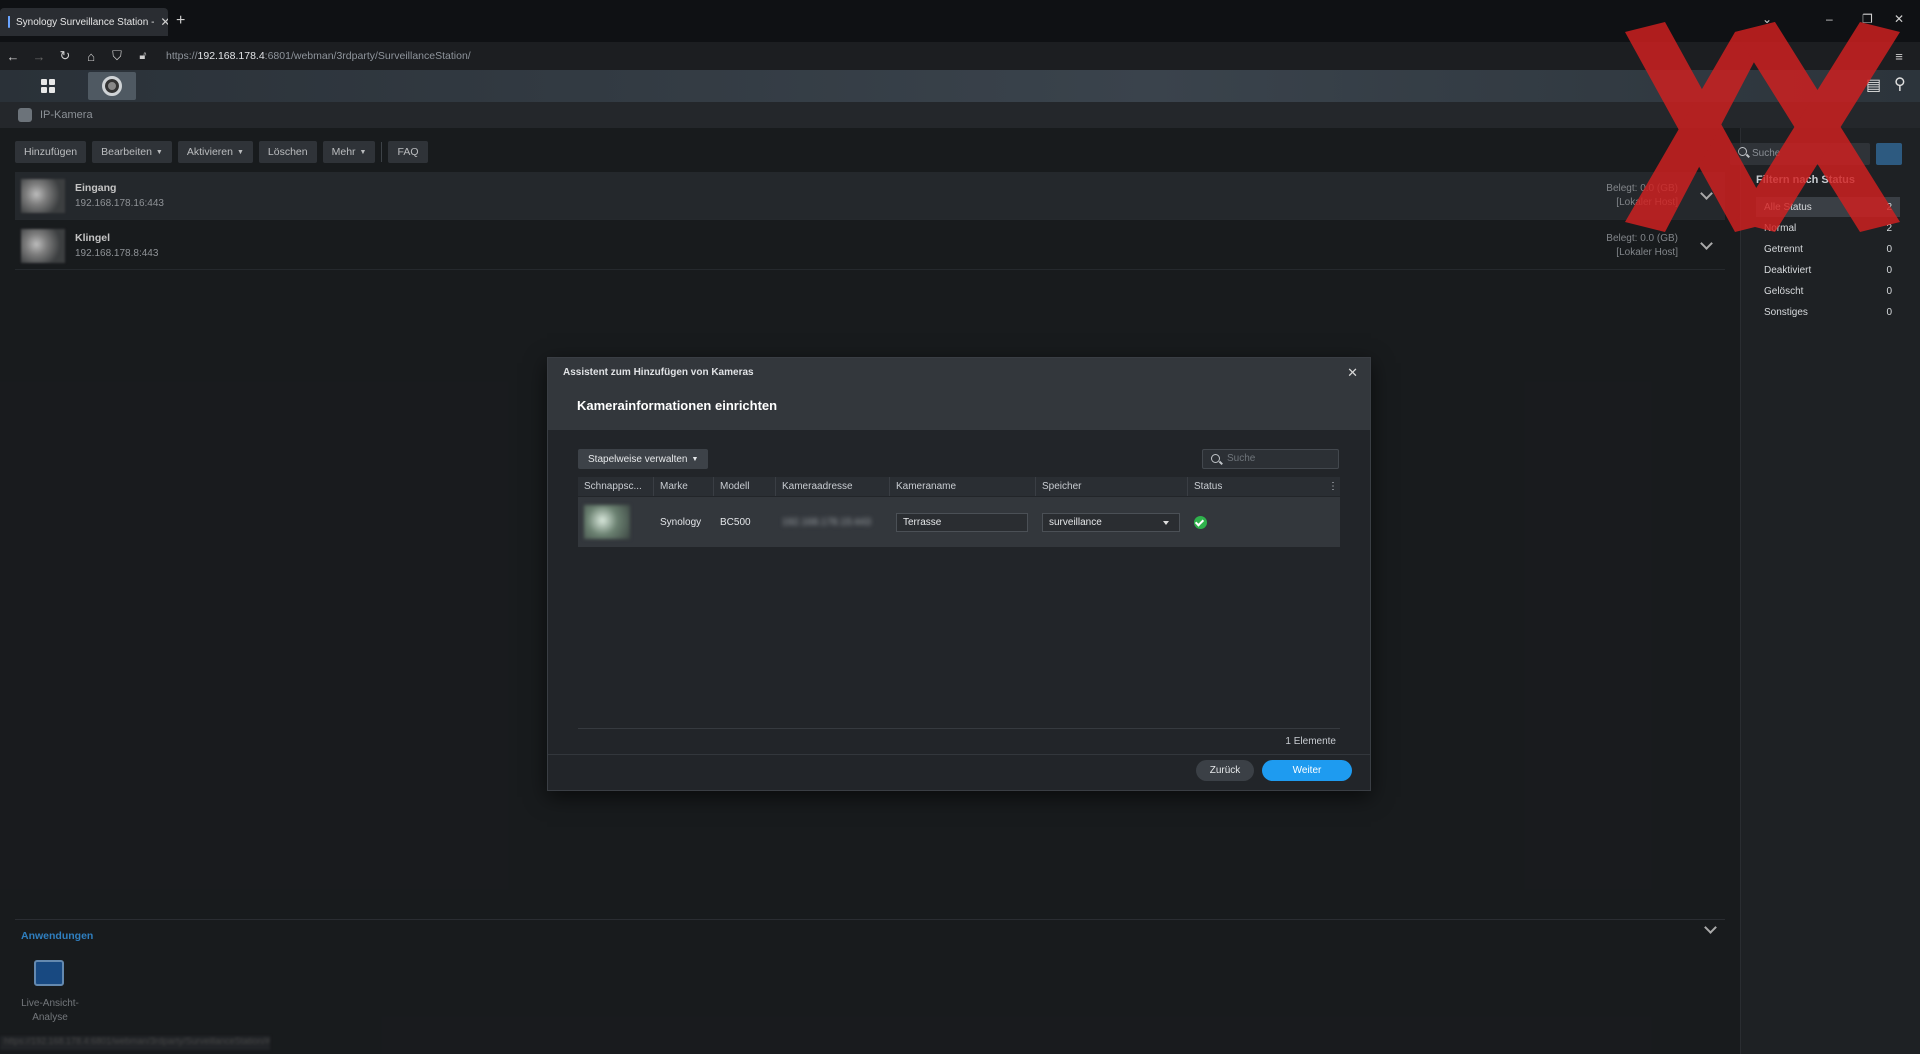 This screenshot has width=1920, height=1054. I want to click on column-options-icon: ⋮, so click(1333, 486).